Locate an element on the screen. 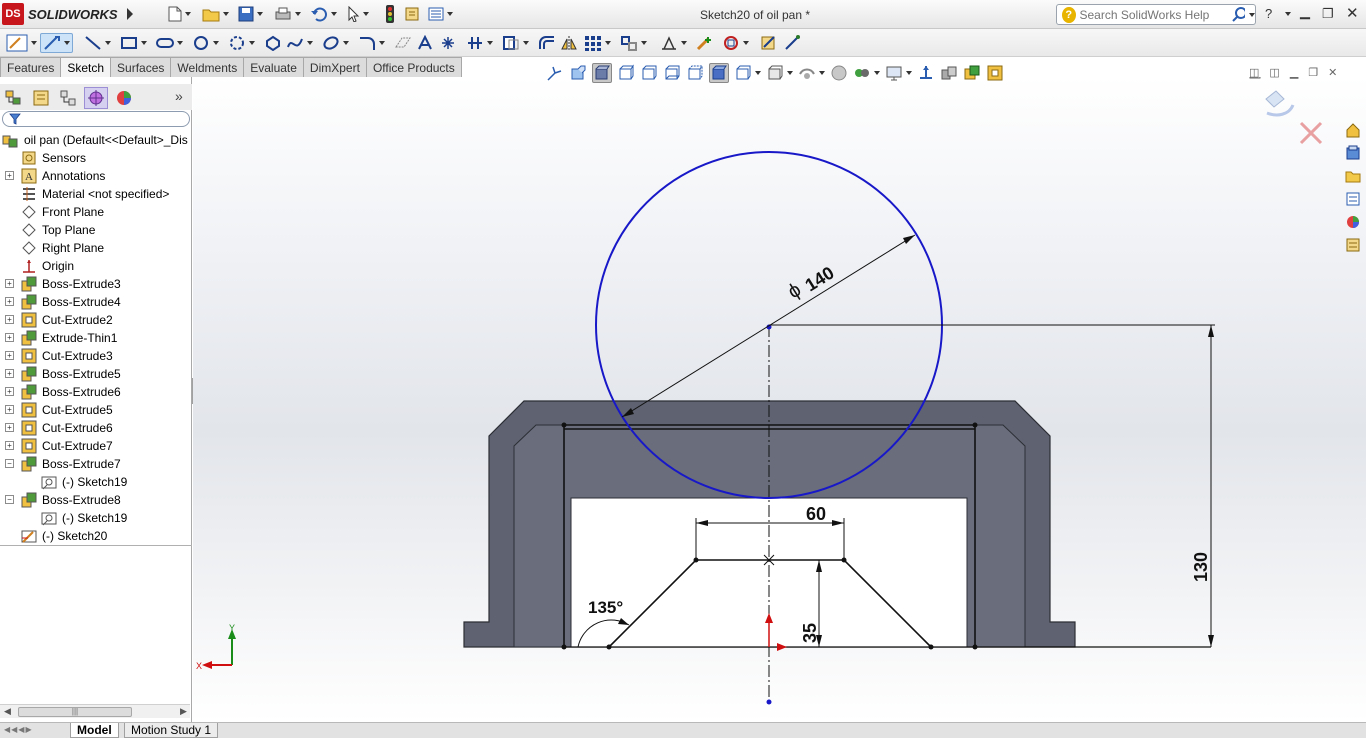 This screenshot has height=738, width=1366. edit-appearance-icon is located at coordinates (779, 73).